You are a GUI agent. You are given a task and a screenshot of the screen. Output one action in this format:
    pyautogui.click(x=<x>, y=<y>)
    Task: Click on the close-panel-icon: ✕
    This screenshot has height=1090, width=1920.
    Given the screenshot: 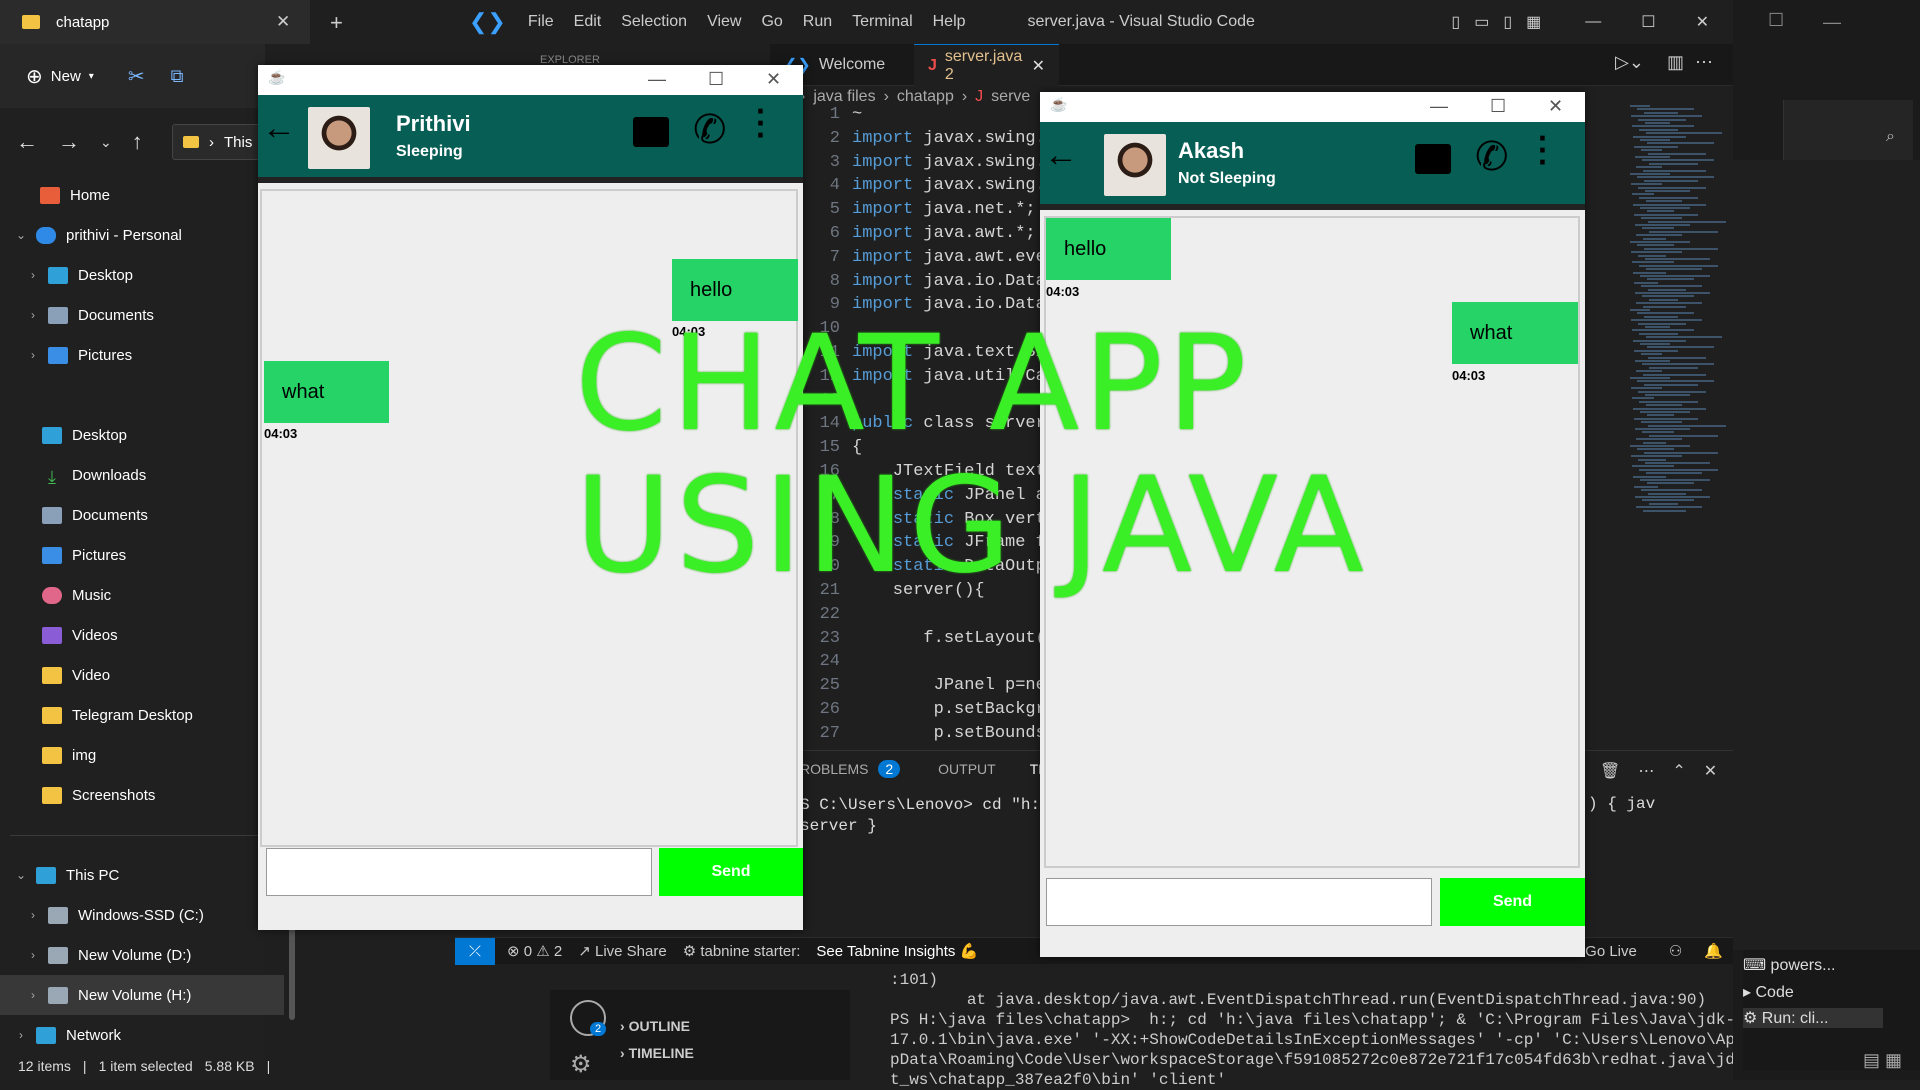 What is the action you would take?
    pyautogui.click(x=1710, y=771)
    